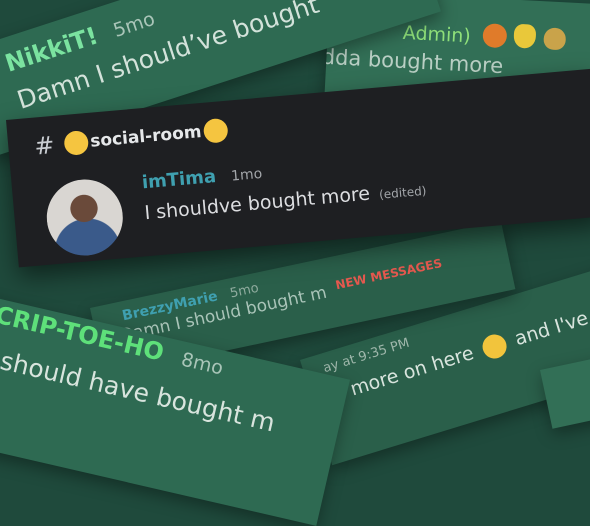  I want to click on channel-hash-icon: #, so click(44, 145).